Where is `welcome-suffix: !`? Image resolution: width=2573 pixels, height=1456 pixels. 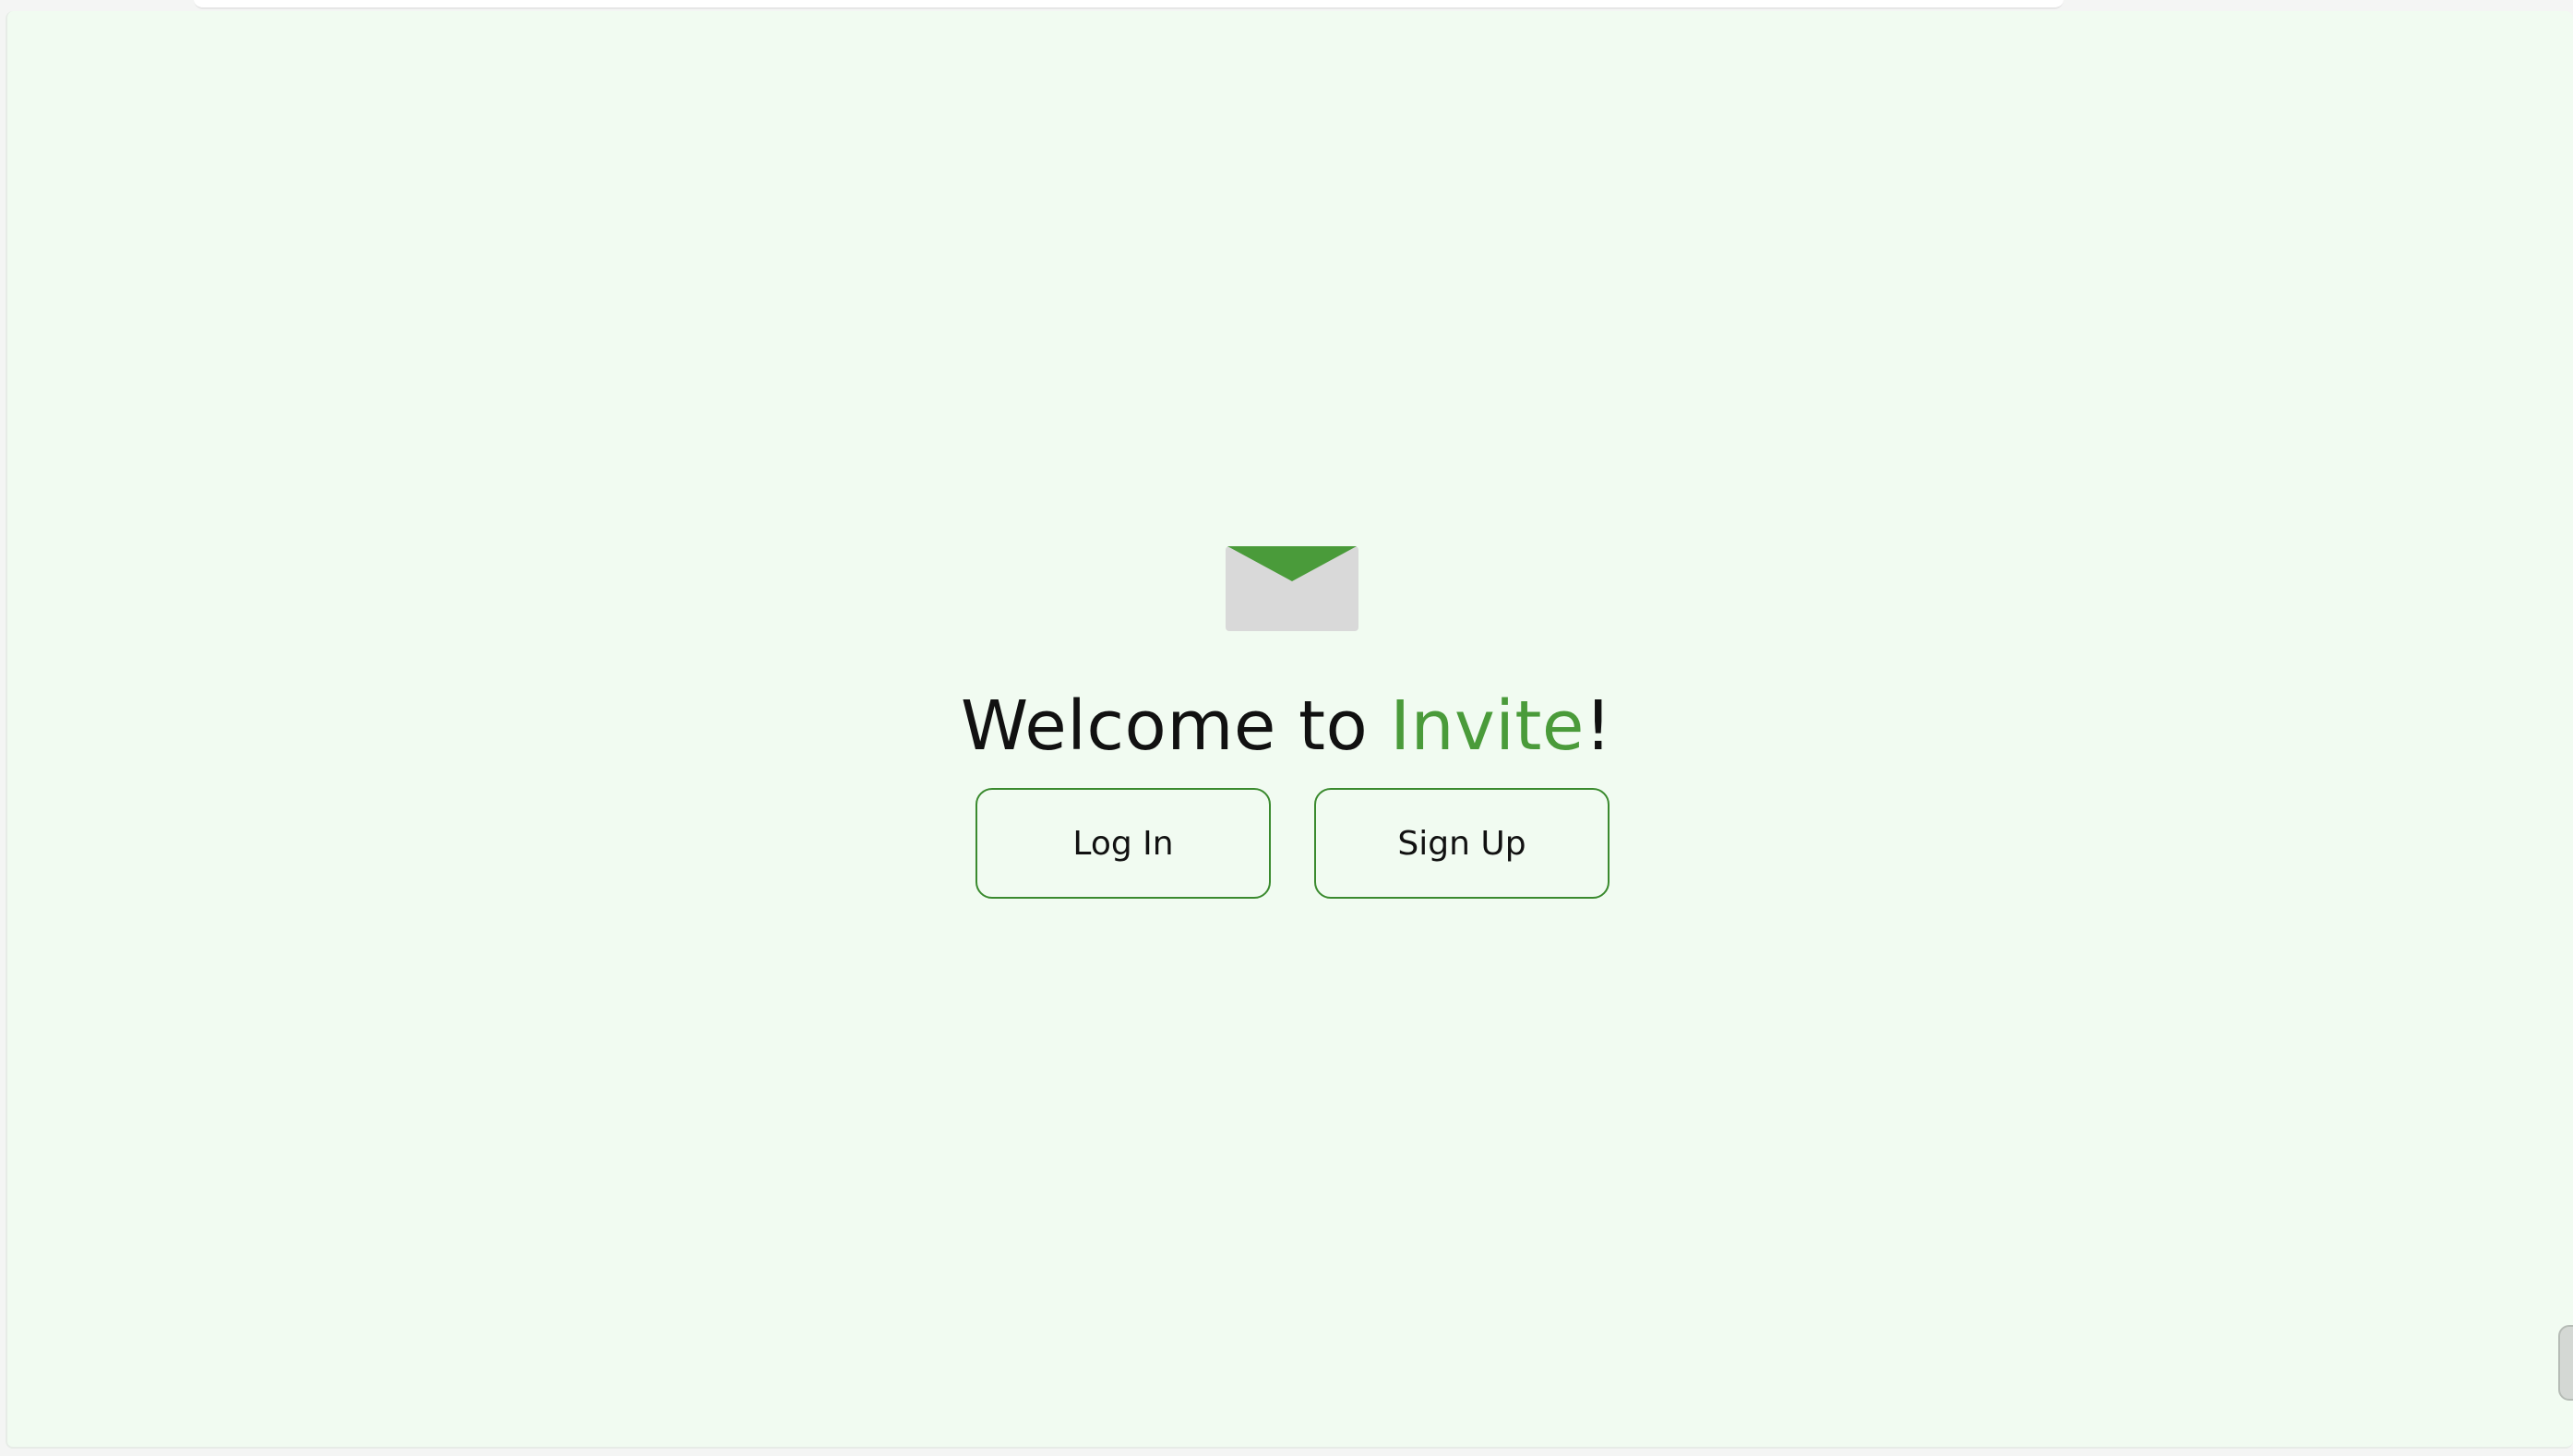
welcome-suffix: ! is located at coordinates (1598, 726).